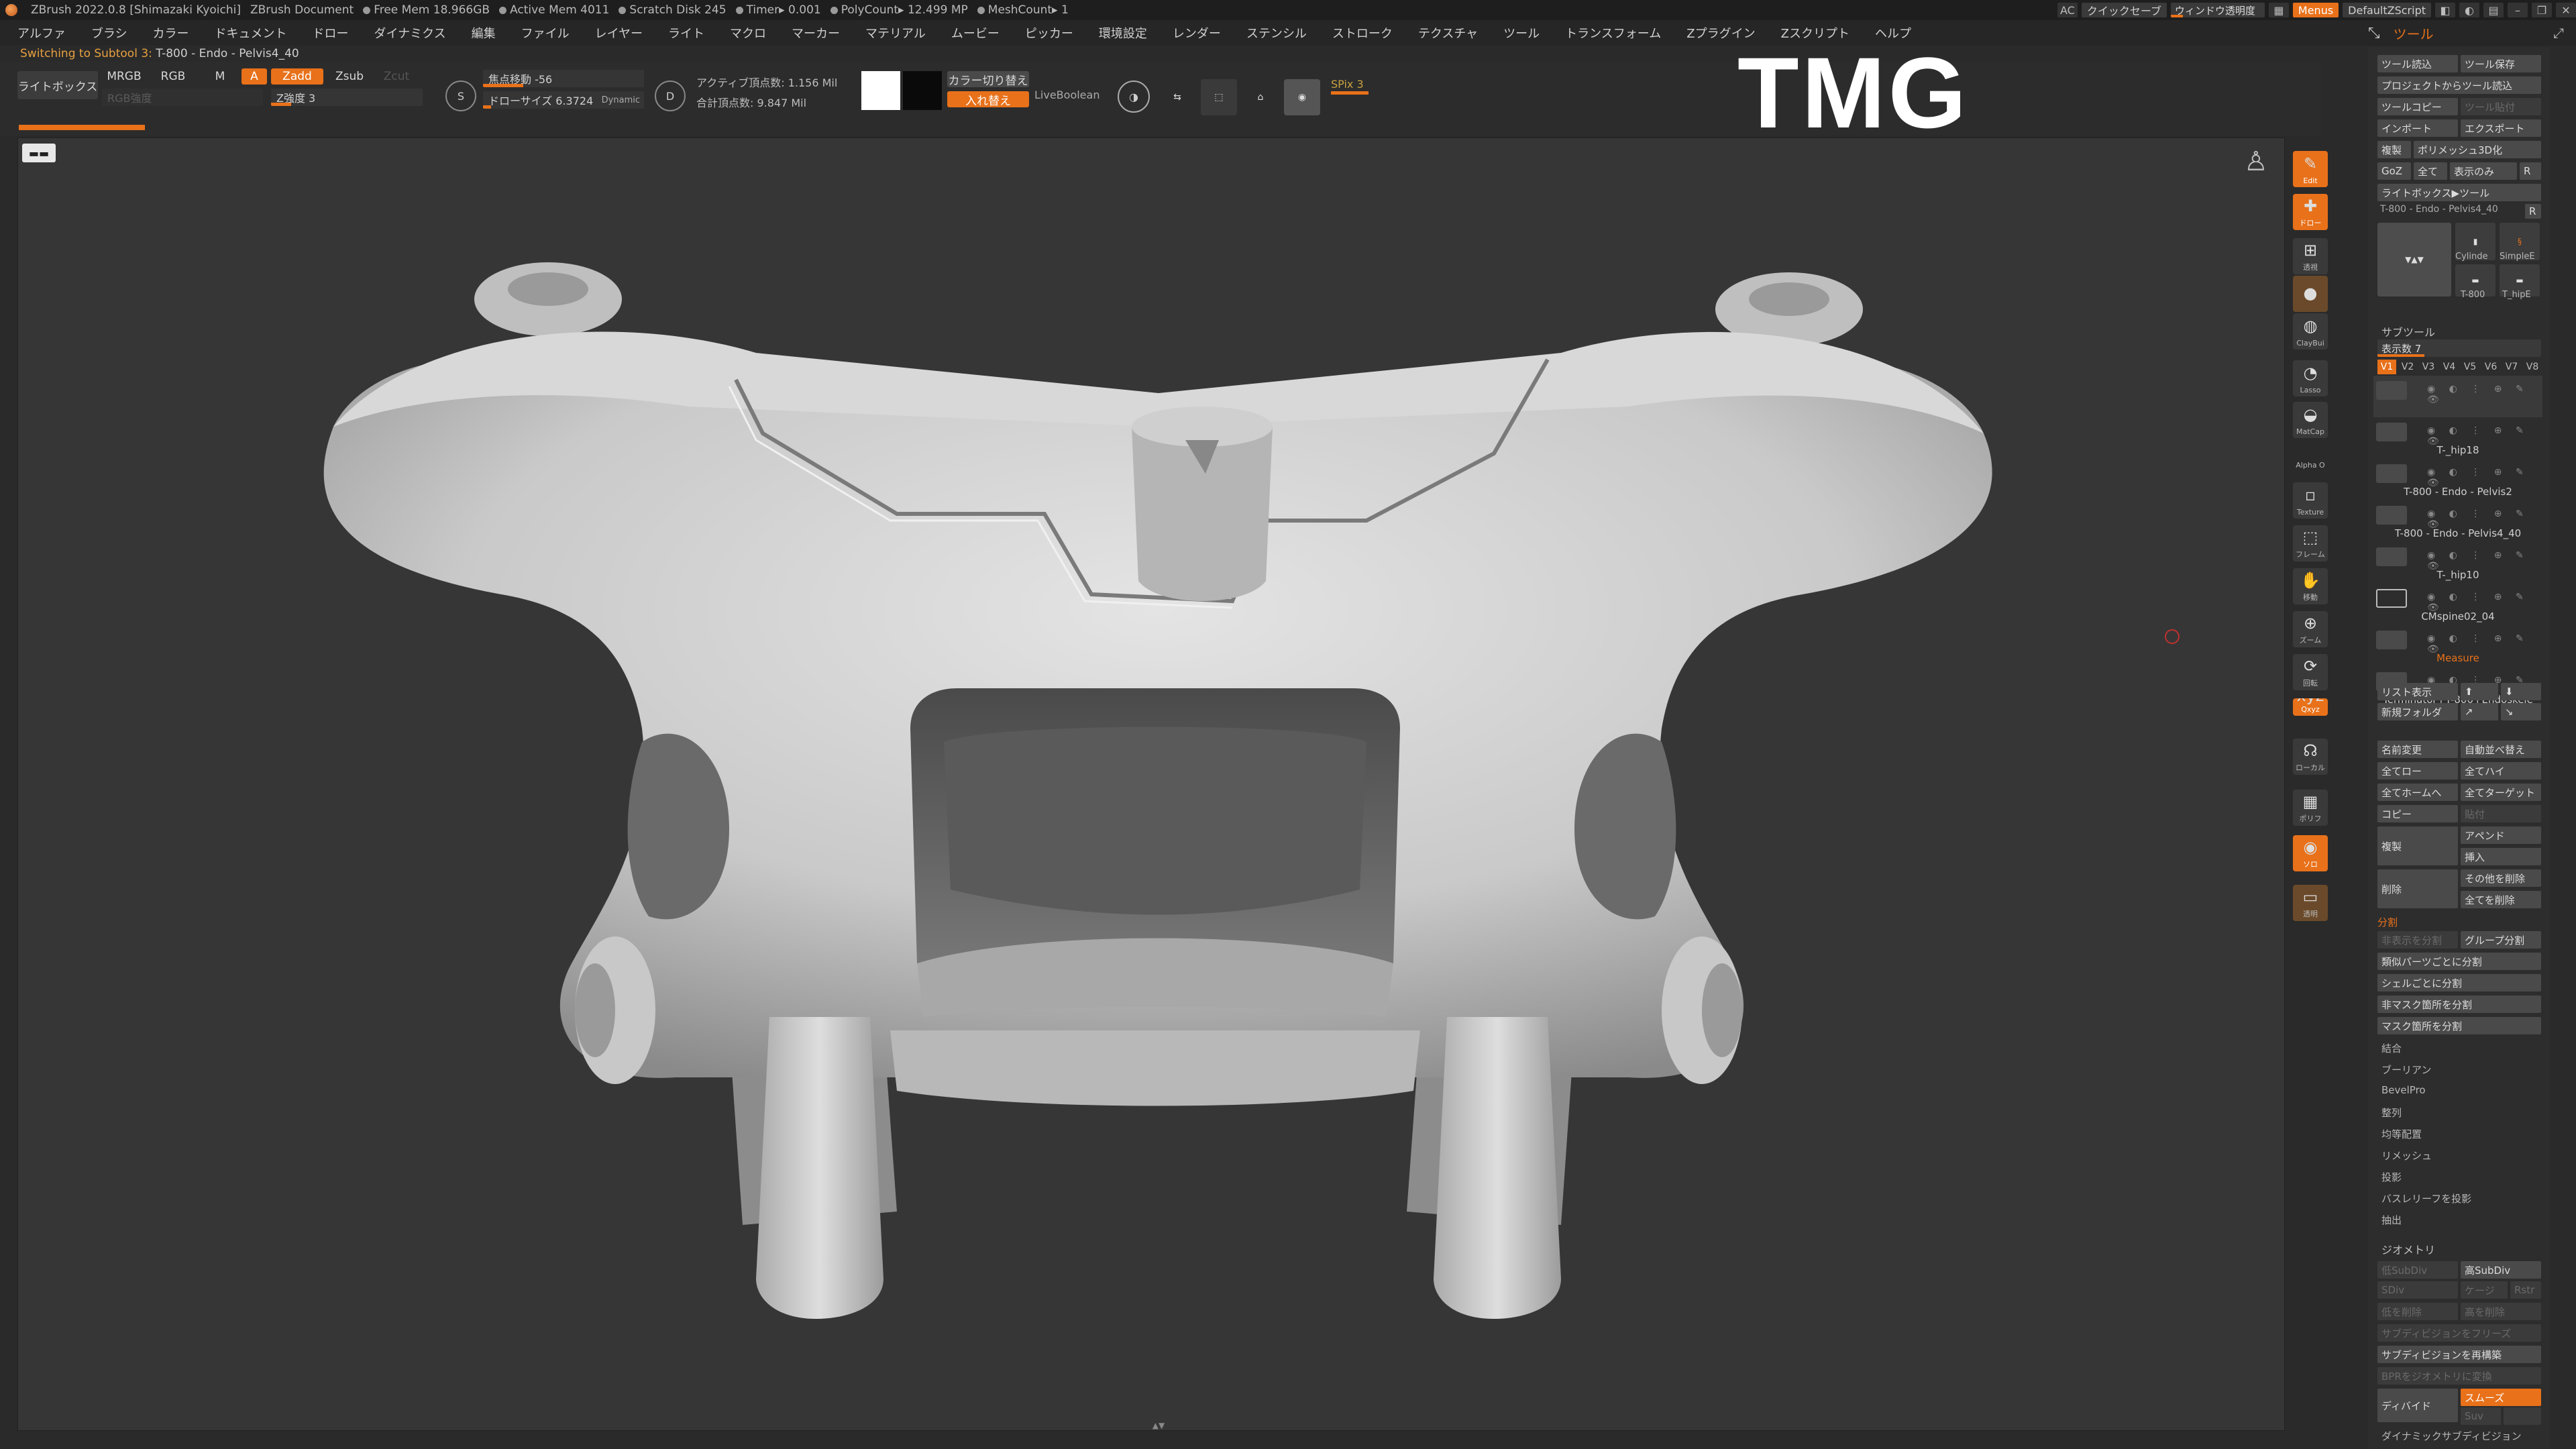 The height and width of the screenshot is (1449, 2576). I want to click on shelf-scale-button: ⊕ ズーム, so click(2310, 629).